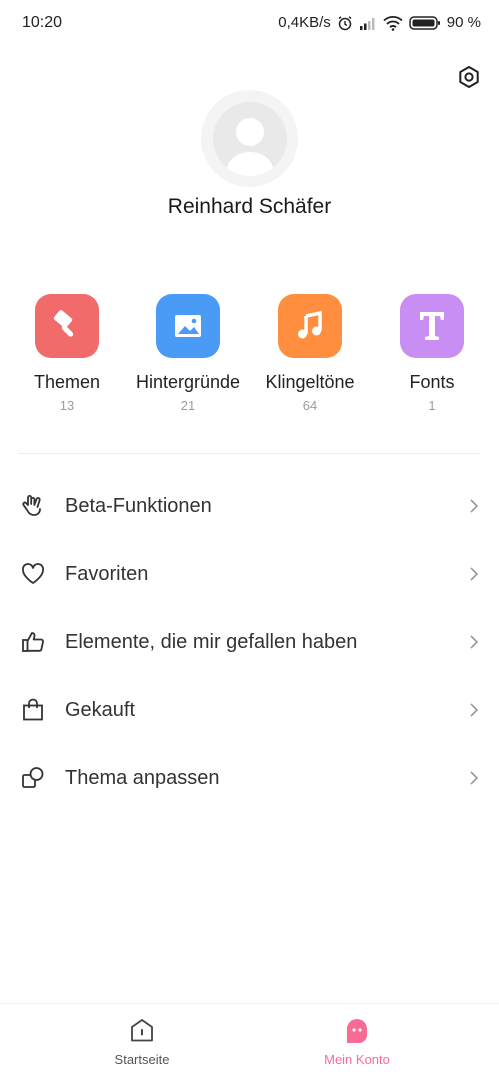 This screenshot has width=499, height=1081. I want to click on music-note-icon, so click(310, 326).